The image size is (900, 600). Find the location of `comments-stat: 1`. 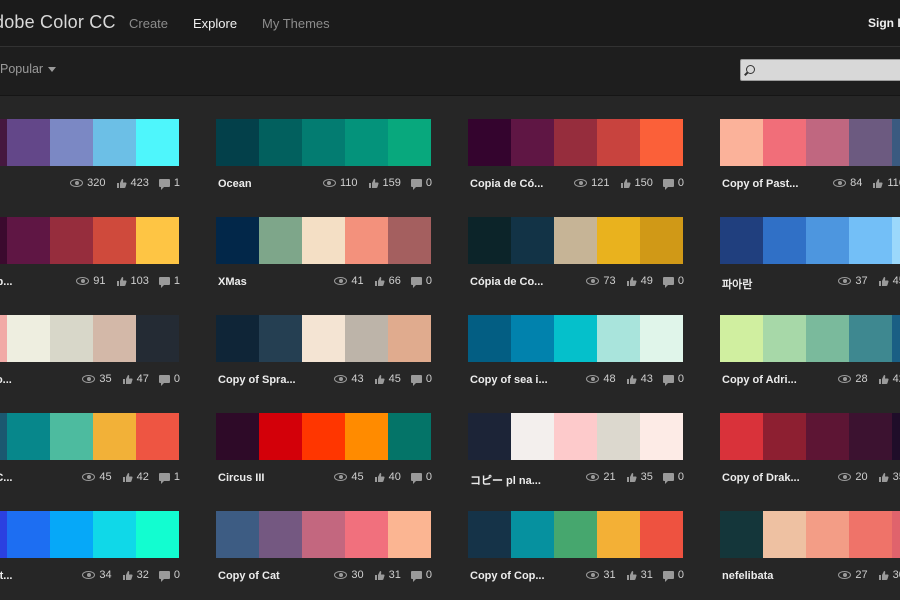

comments-stat: 1 is located at coordinates (169, 183).